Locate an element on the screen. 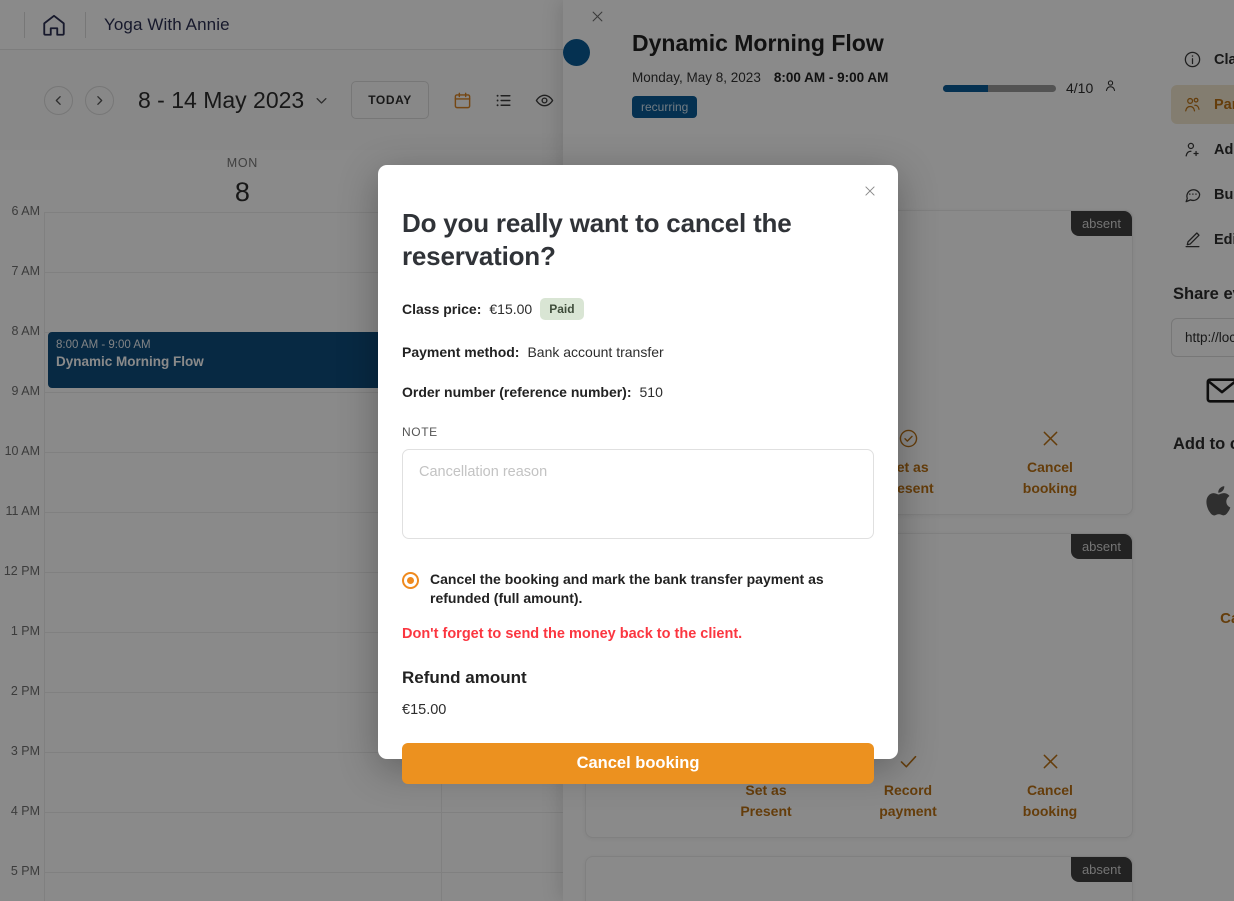 This screenshot has width=1234, height=901. order-number-label: Order number (reference number): is located at coordinates (517, 391).